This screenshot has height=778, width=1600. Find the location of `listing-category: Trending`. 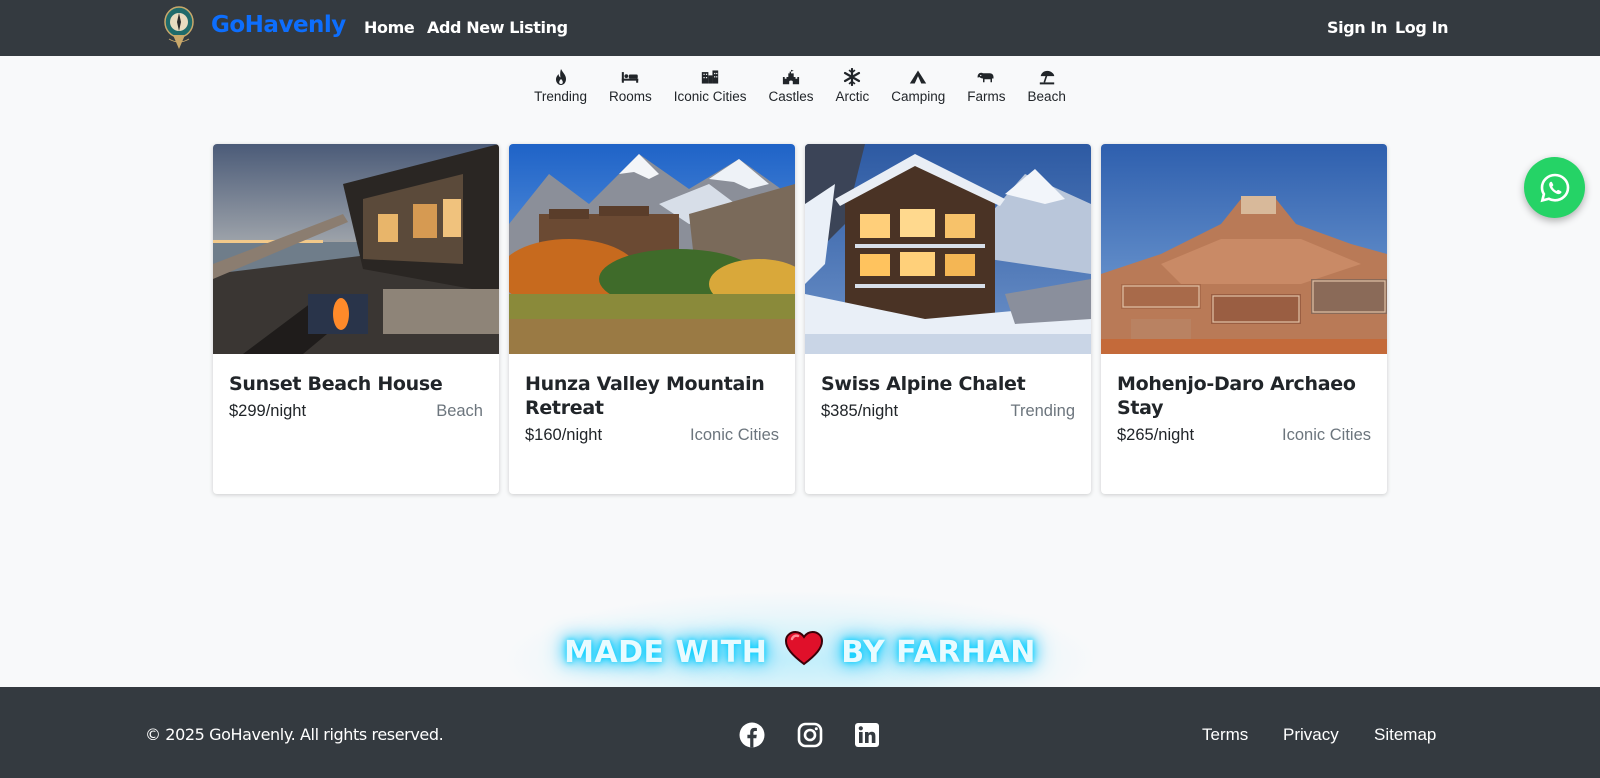

listing-category: Trending is located at coordinates (1042, 411).